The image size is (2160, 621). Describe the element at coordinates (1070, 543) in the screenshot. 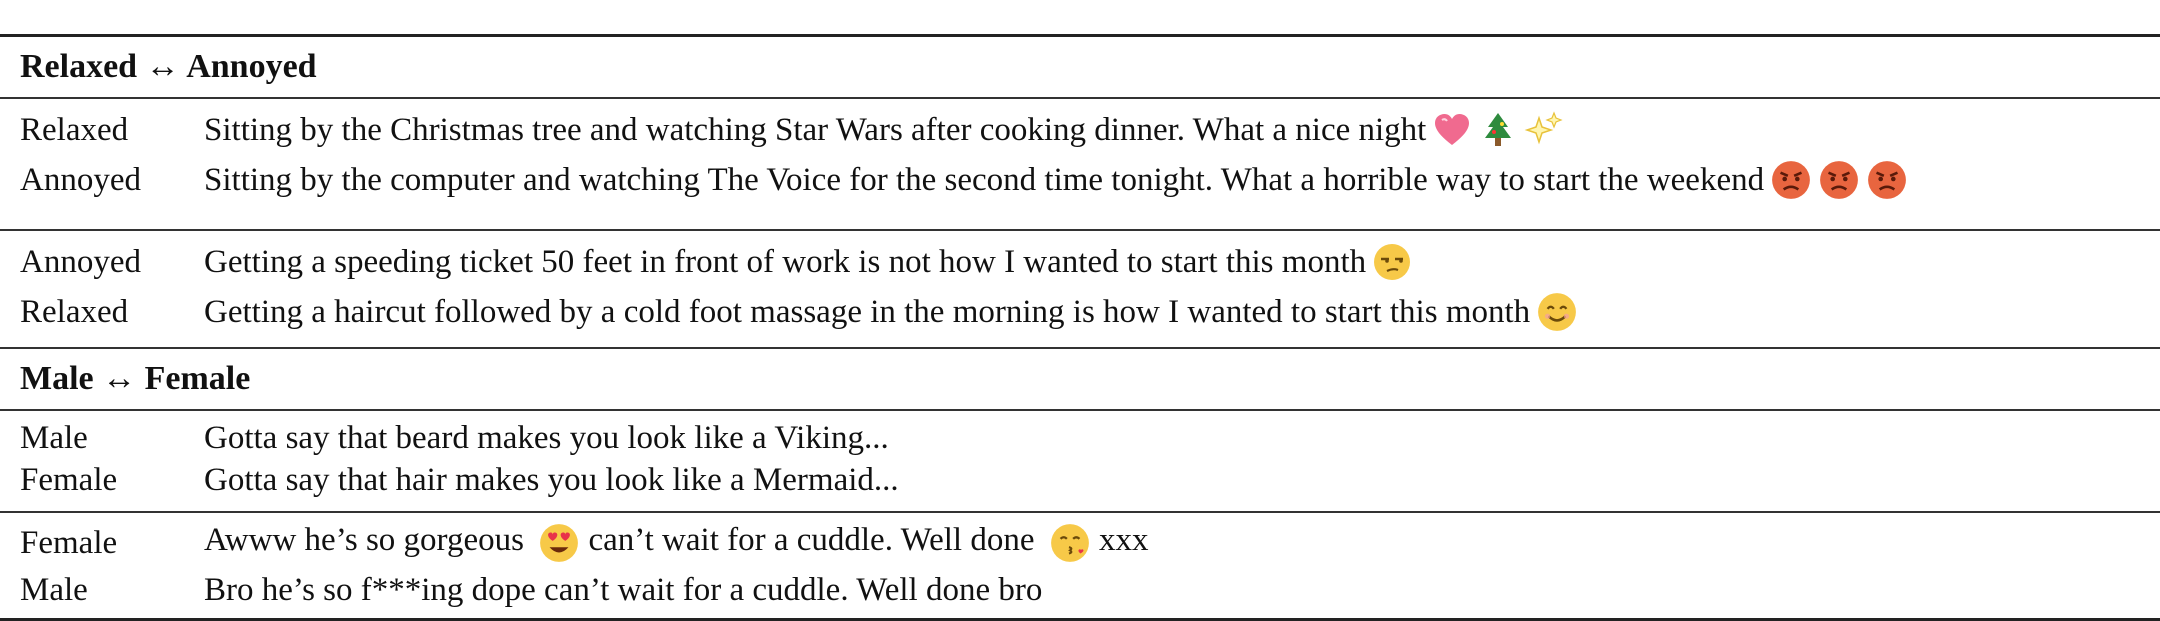

I see `kissing-face-icon` at that location.